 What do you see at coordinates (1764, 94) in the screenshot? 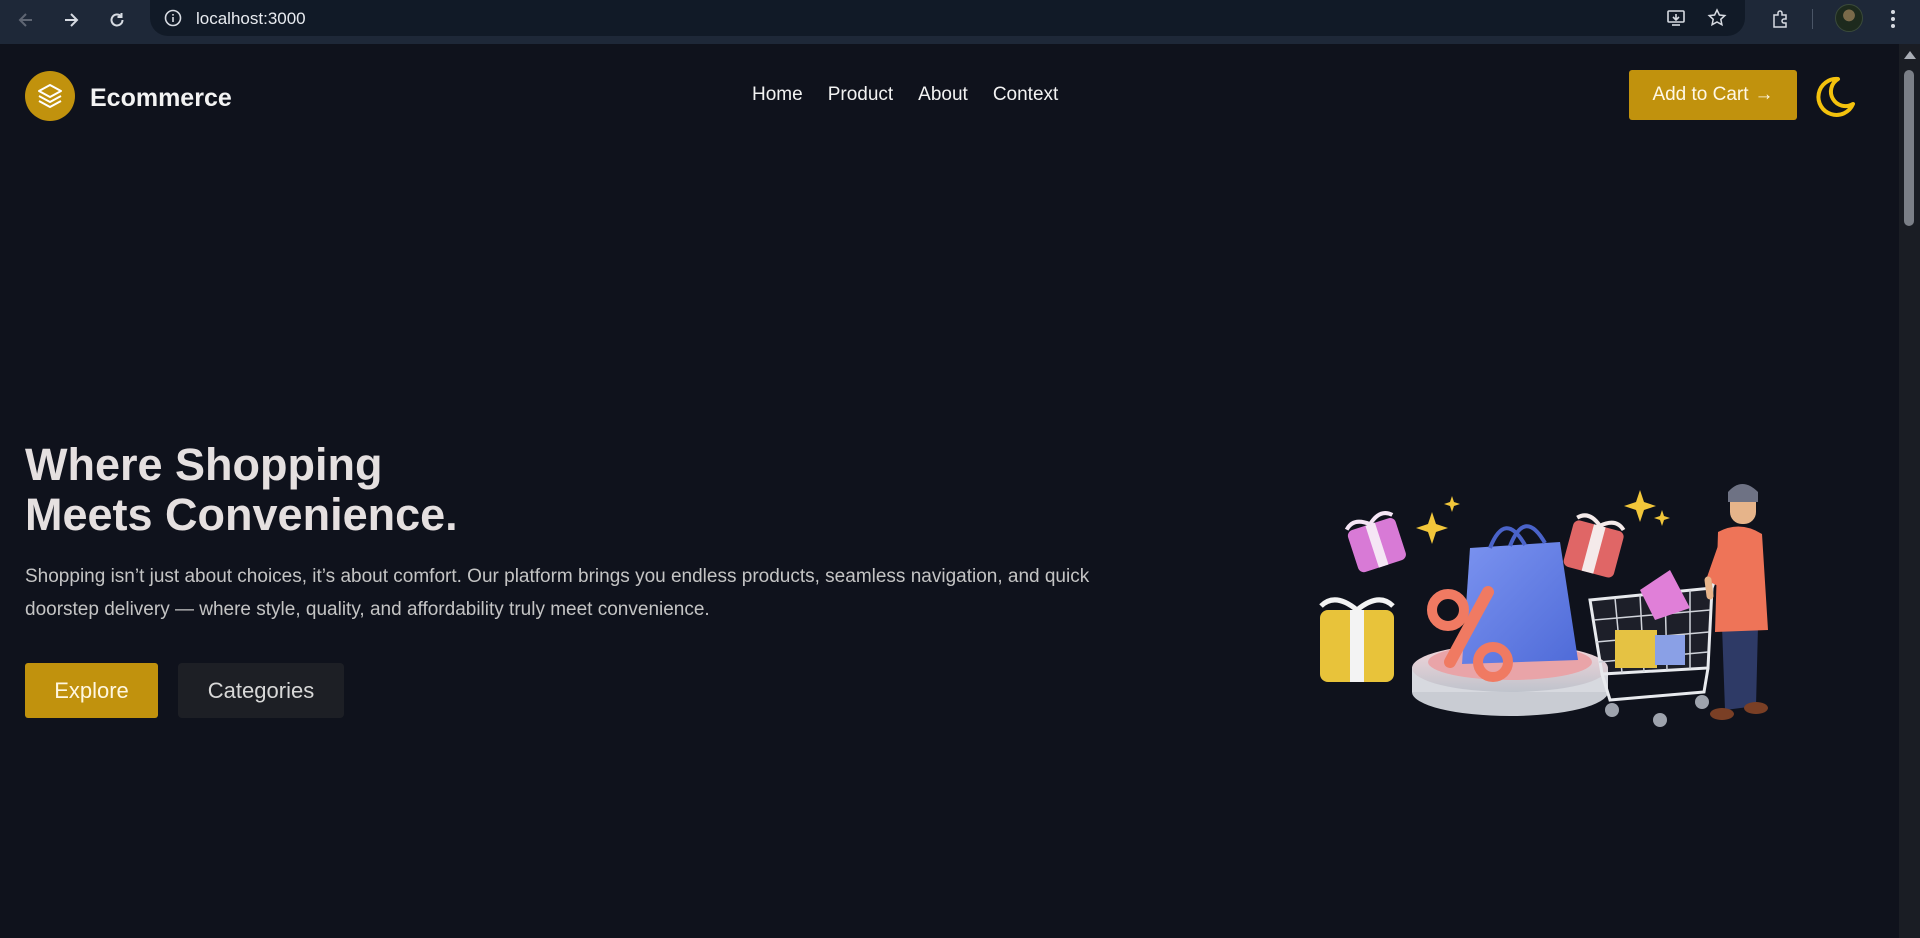
I see `arrow-right-icon: →` at bounding box center [1764, 94].